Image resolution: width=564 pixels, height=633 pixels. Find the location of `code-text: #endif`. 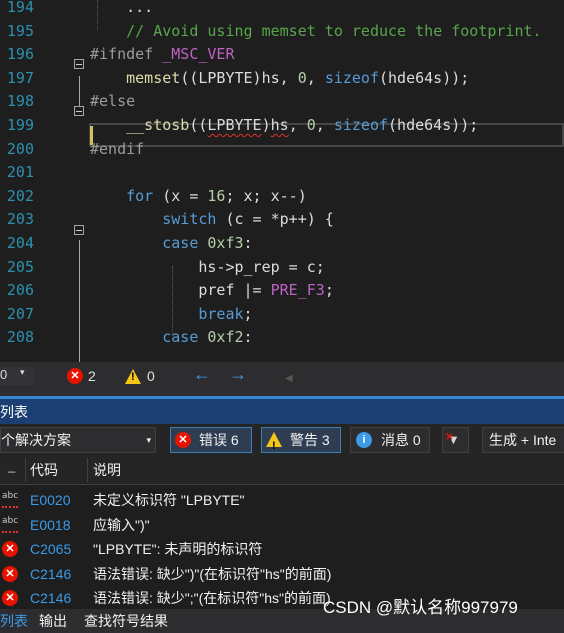

code-text: #endif is located at coordinates (117, 150).